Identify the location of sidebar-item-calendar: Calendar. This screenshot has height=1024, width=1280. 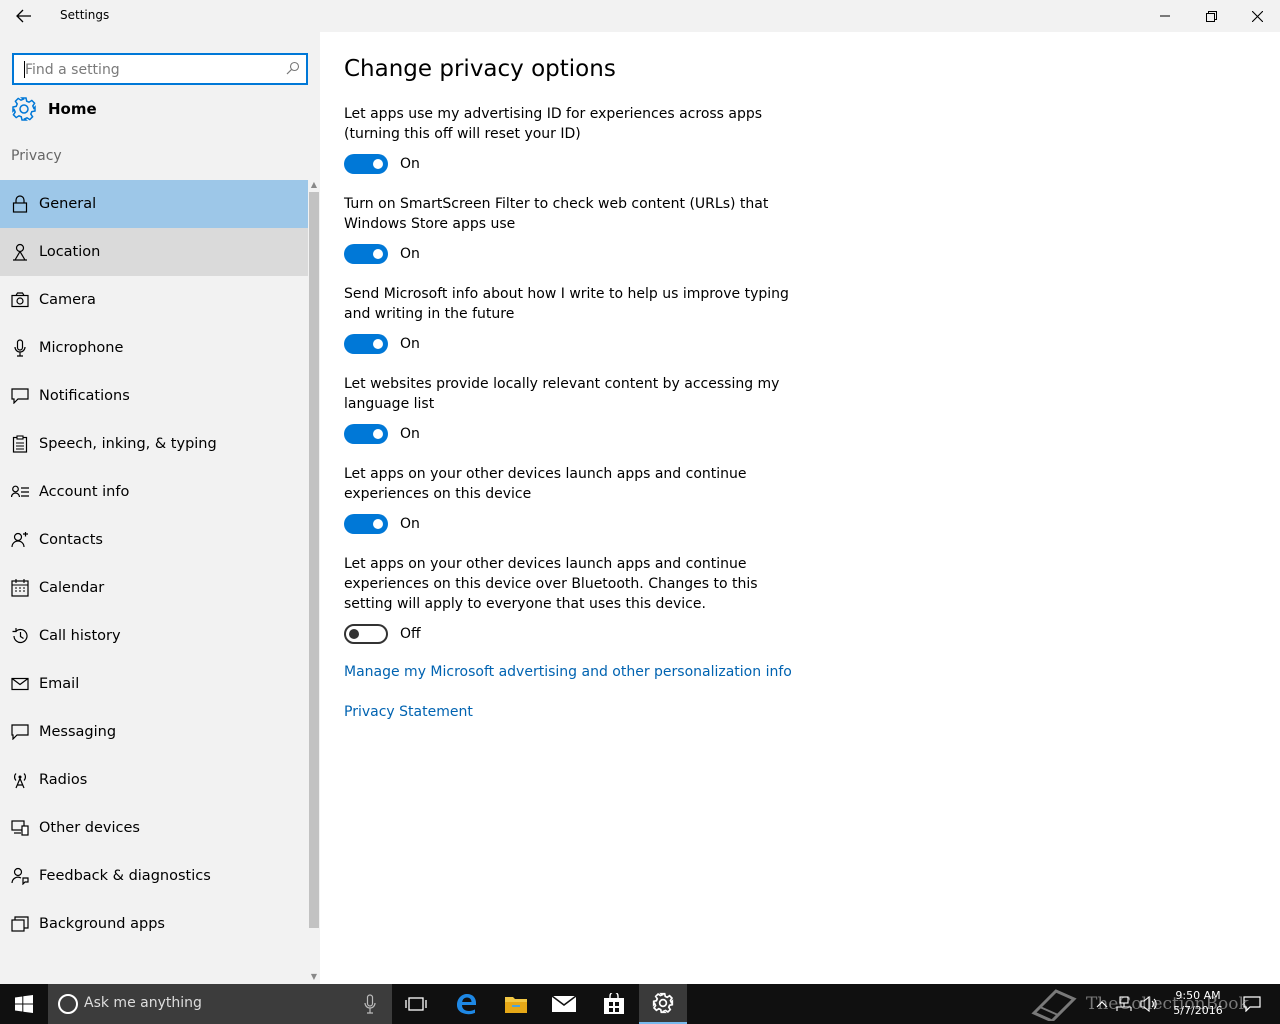
(154, 588).